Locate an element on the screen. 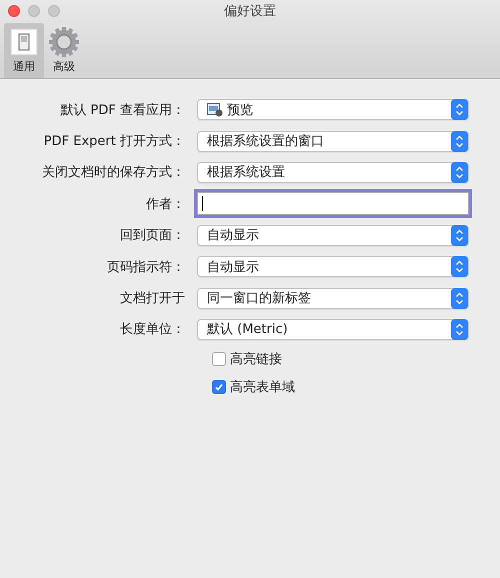 The width and height of the screenshot is (500, 578). checkbox-label: 高亮表单域 is located at coordinates (262, 387).